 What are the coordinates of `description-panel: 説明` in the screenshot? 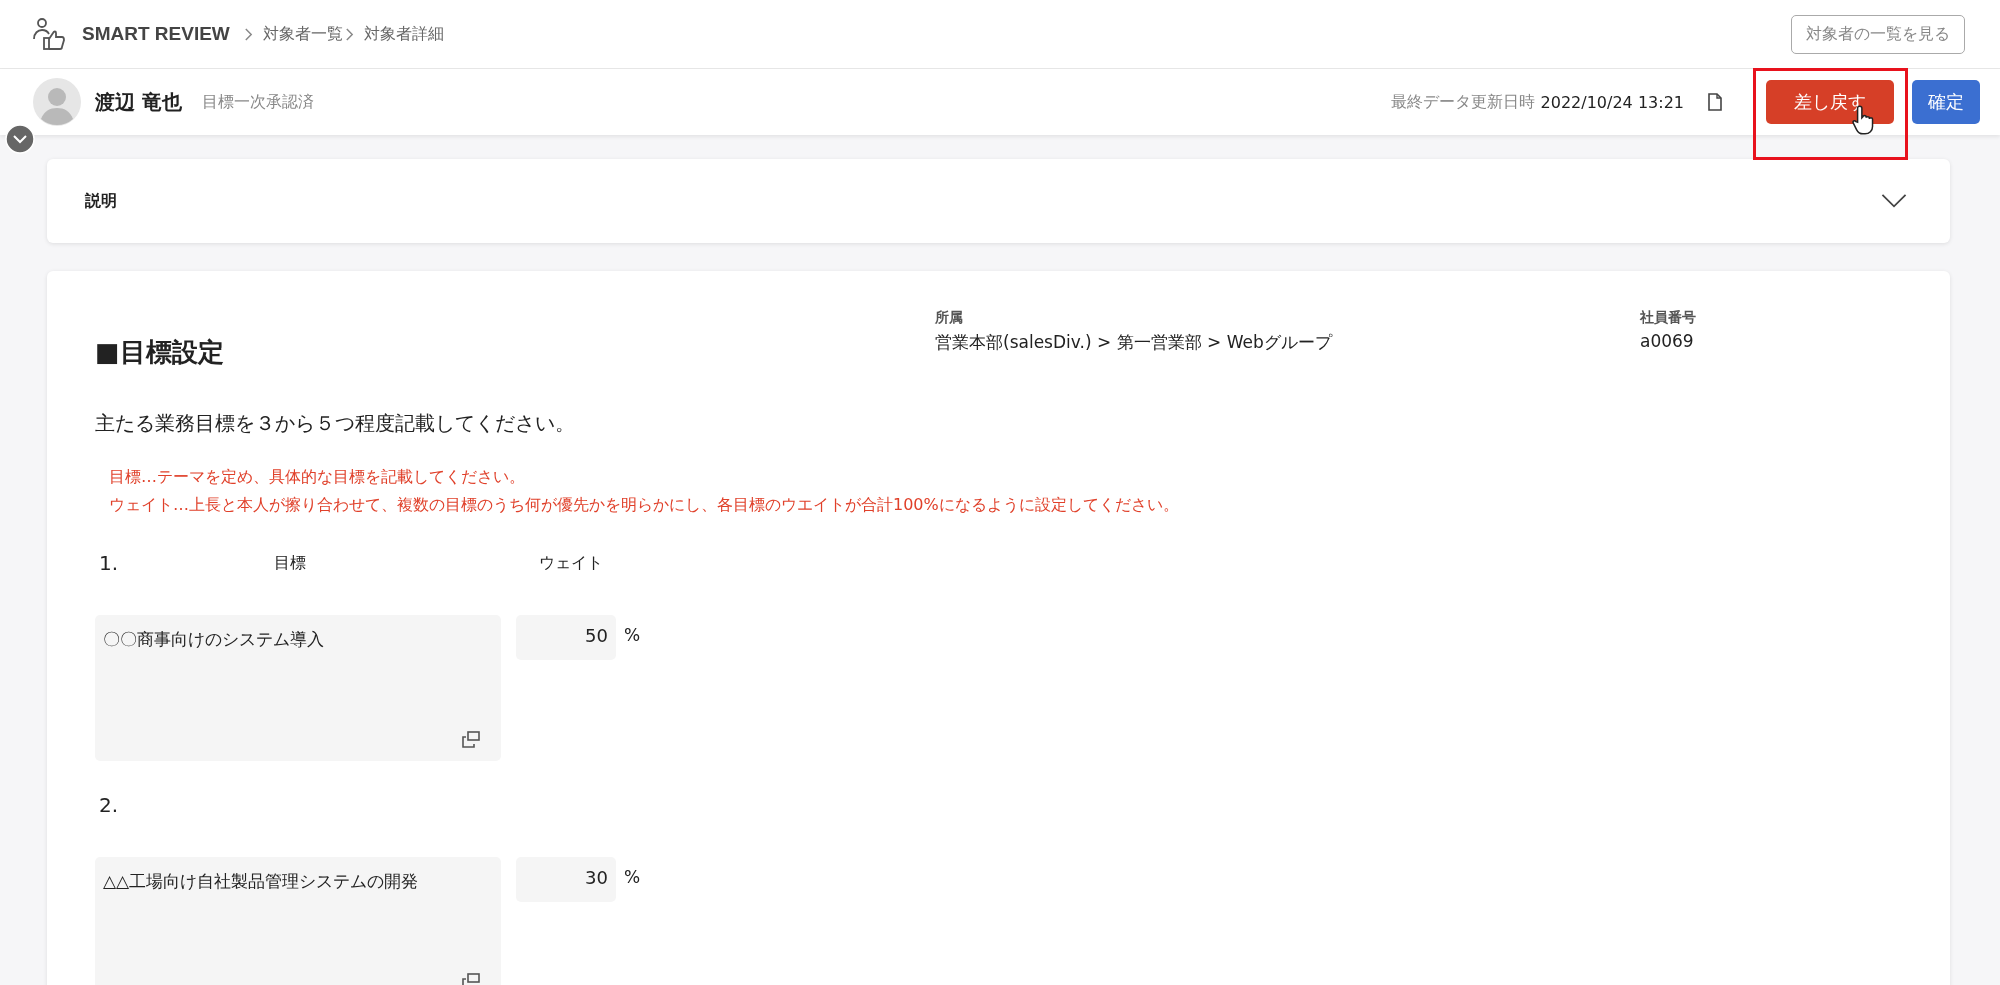 It's located at (998, 201).